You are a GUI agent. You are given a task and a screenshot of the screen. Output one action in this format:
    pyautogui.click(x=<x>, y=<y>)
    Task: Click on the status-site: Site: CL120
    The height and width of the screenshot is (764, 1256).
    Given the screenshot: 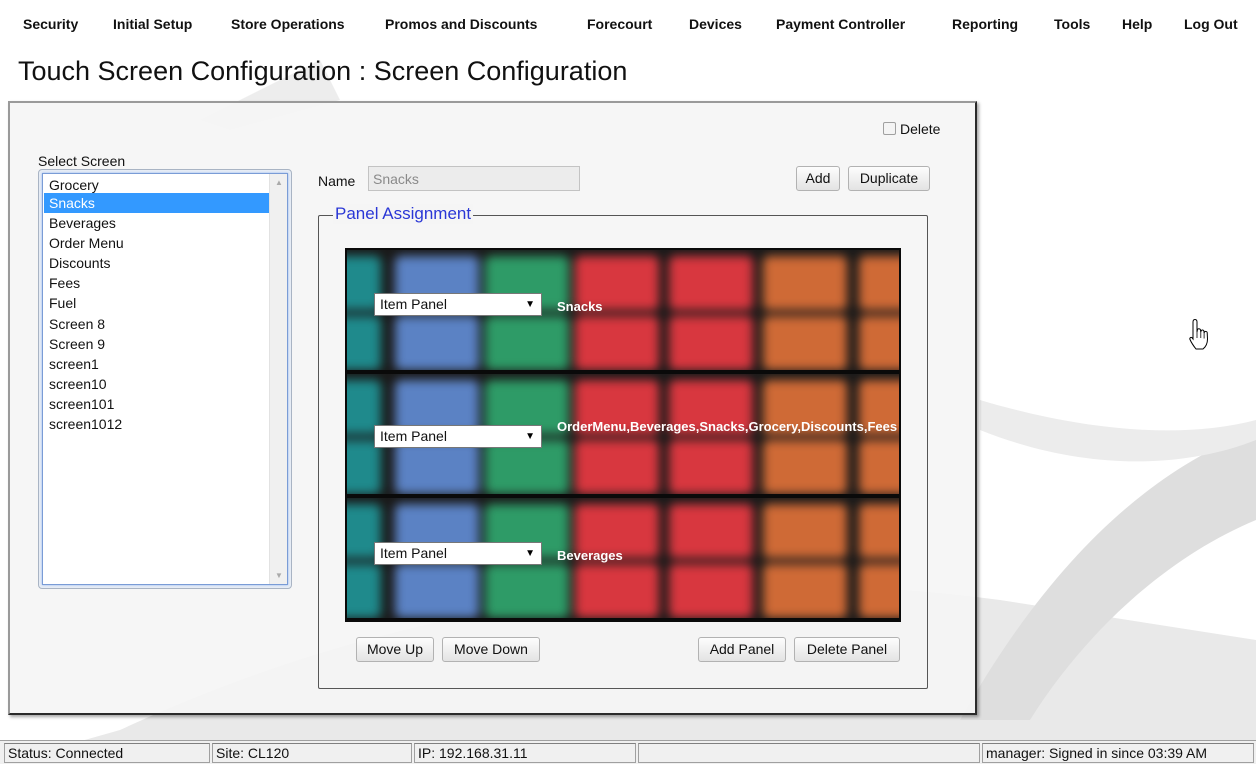 What is the action you would take?
    pyautogui.click(x=312, y=753)
    